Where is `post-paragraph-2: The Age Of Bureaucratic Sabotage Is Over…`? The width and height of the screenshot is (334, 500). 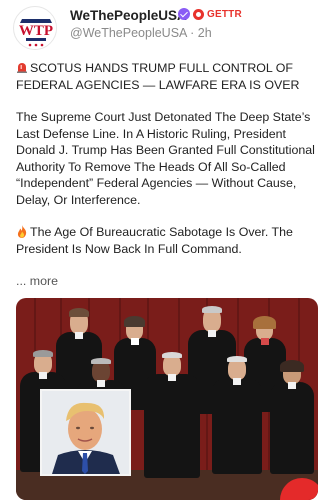
post-paragraph-2: The Age Of Bureaucratic Sabotage Is Over… is located at coordinates (168, 240).